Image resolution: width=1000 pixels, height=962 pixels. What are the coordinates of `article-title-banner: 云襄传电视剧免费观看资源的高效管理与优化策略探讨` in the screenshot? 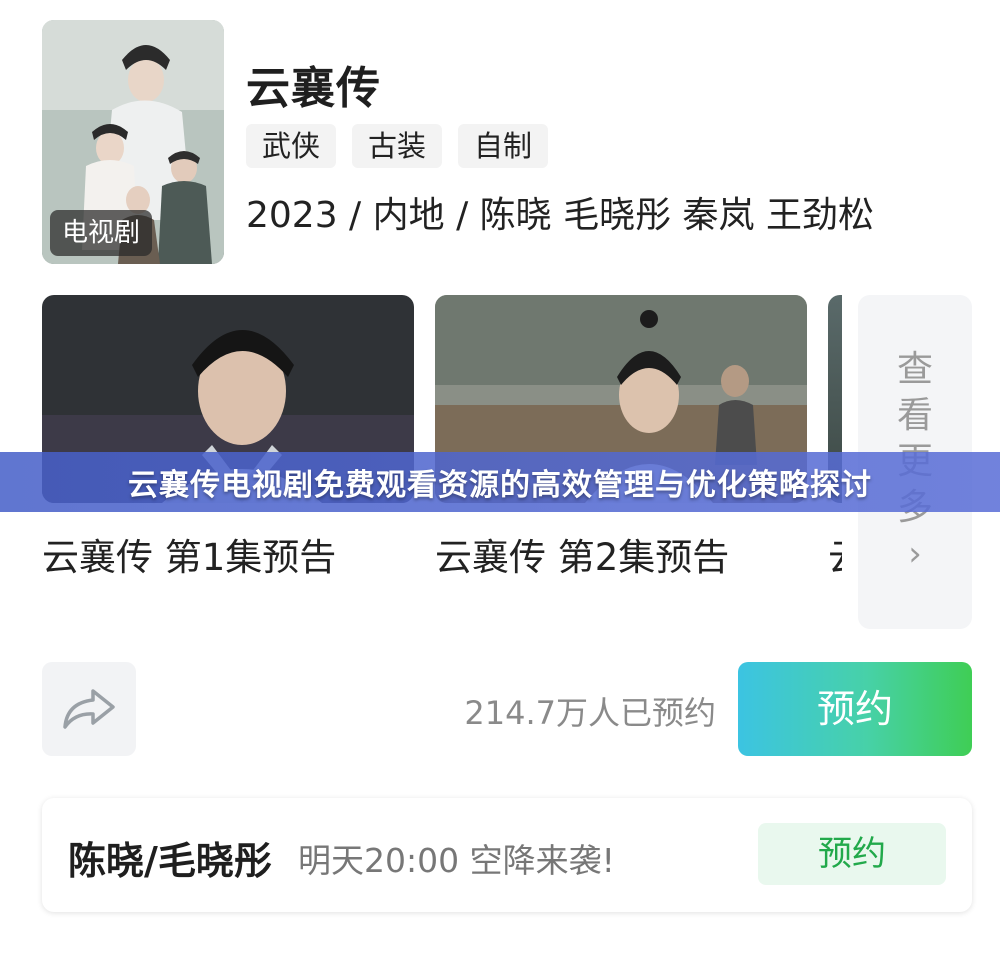 It's located at (500, 482).